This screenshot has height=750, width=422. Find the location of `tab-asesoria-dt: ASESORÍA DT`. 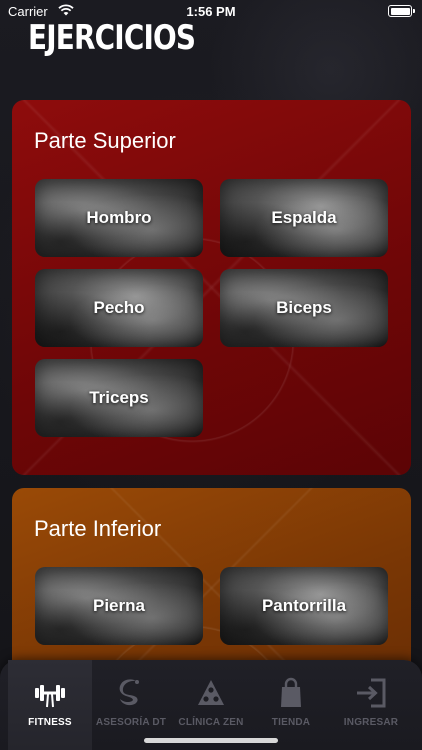

tab-asesoria-dt: ASESORÍA DT is located at coordinates (131, 705).